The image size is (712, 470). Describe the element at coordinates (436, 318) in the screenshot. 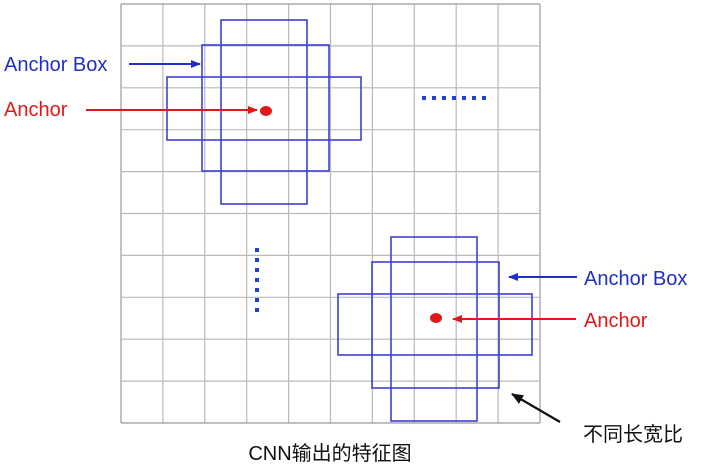

I see `anchor-point-bottom-right` at that location.